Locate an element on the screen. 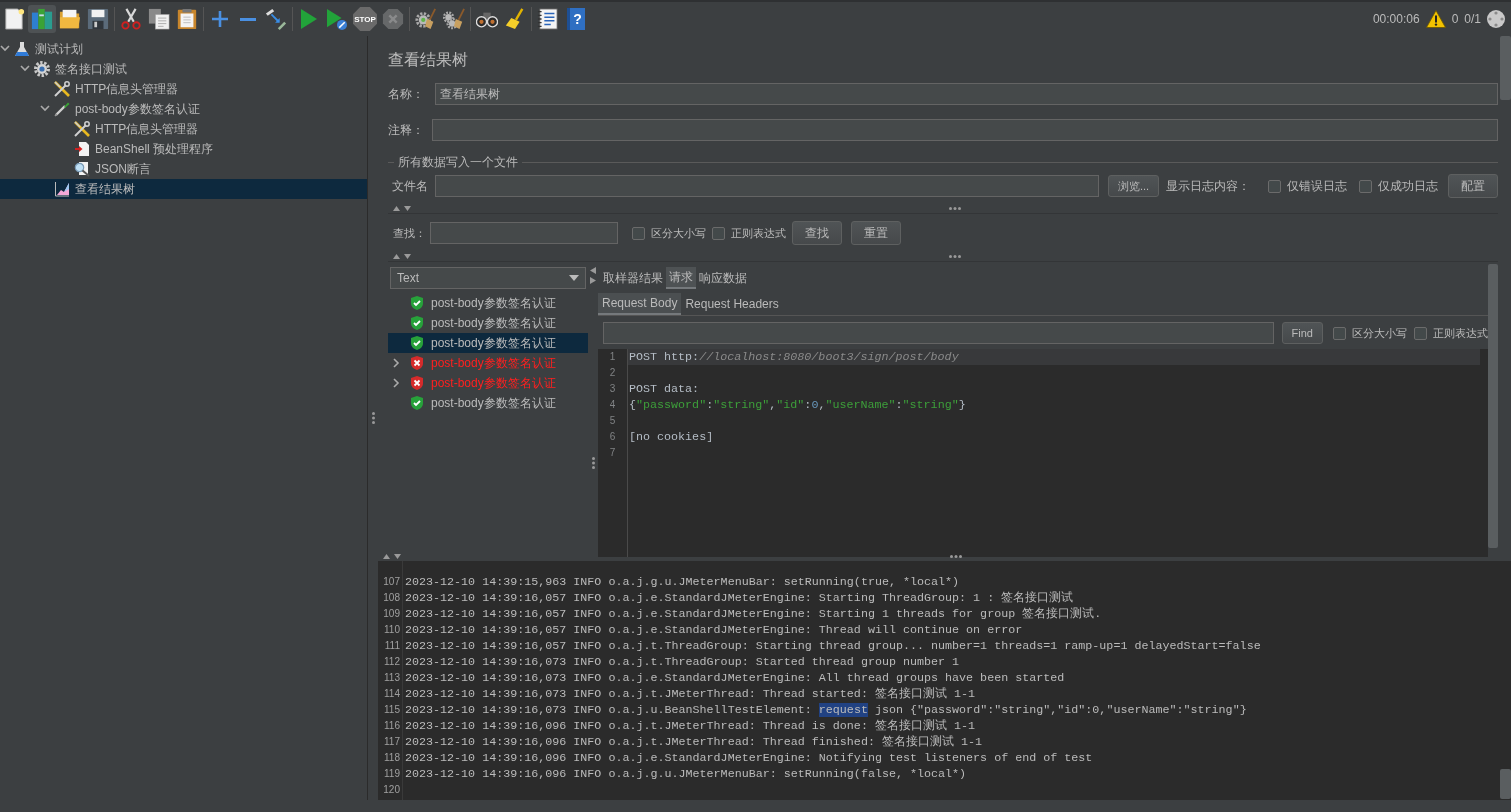  field-label: 注释： is located at coordinates (406, 130).